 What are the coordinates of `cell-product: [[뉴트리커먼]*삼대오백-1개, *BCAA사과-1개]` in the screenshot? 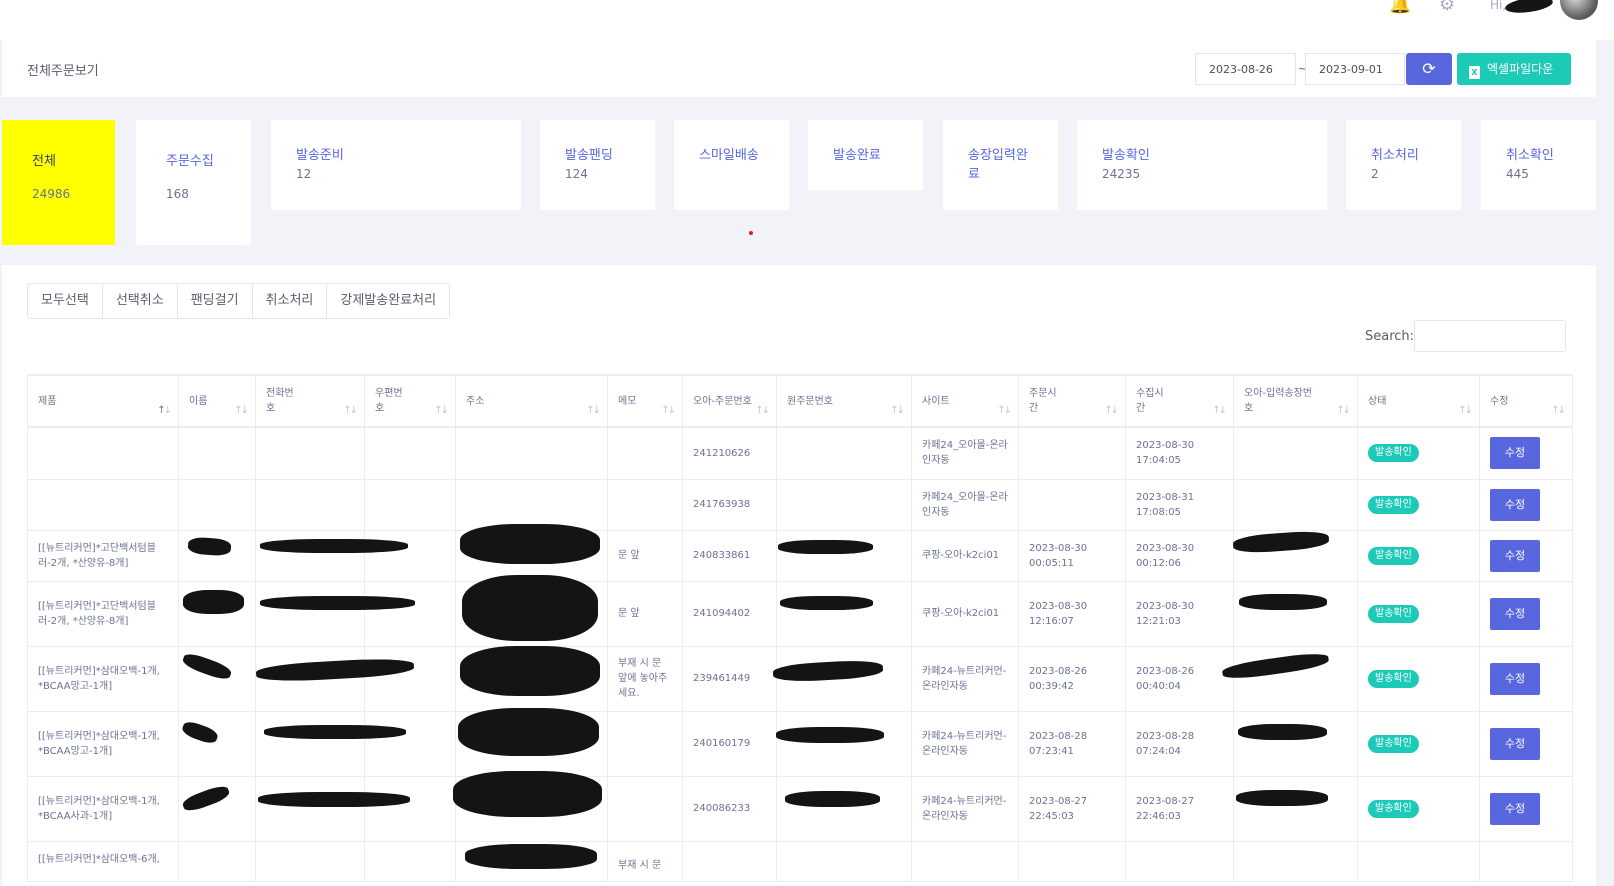 It's located at (103, 808).